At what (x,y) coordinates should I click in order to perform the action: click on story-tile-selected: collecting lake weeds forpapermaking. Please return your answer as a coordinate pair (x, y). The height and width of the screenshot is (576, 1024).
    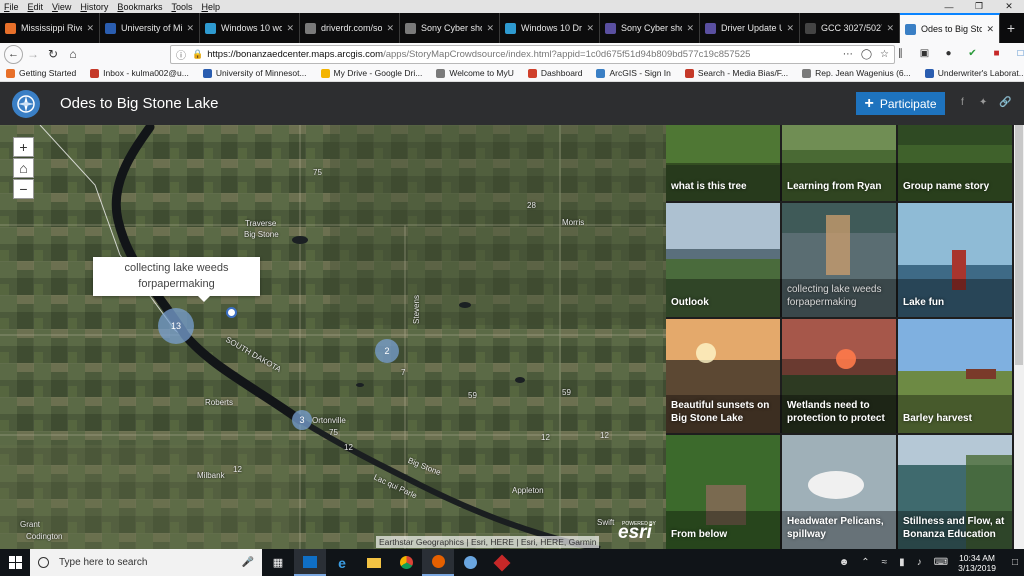
    Looking at the image, I should click on (839, 260).